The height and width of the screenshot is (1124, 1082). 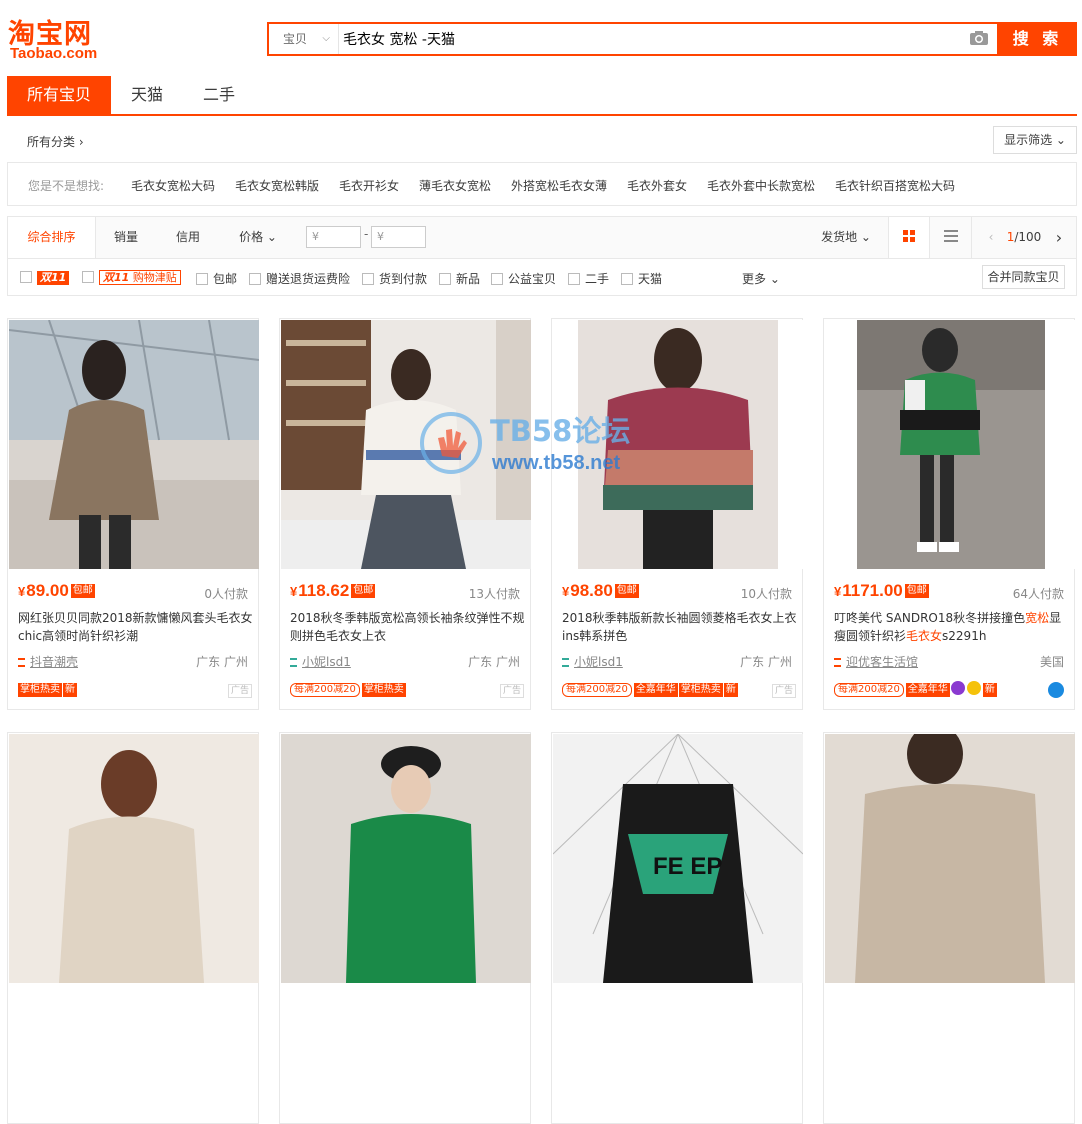 What do you see at coordinates (1038, 594) in the screenshot?
I see `deal-count: 64人付款` at bounding box center [1038, 594].